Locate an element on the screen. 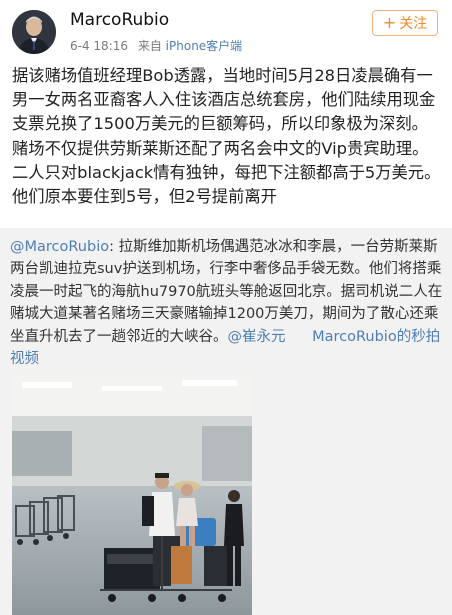 This screenshot has width=452, height=615. plus-icon: + is located at coordinates (389, 22).